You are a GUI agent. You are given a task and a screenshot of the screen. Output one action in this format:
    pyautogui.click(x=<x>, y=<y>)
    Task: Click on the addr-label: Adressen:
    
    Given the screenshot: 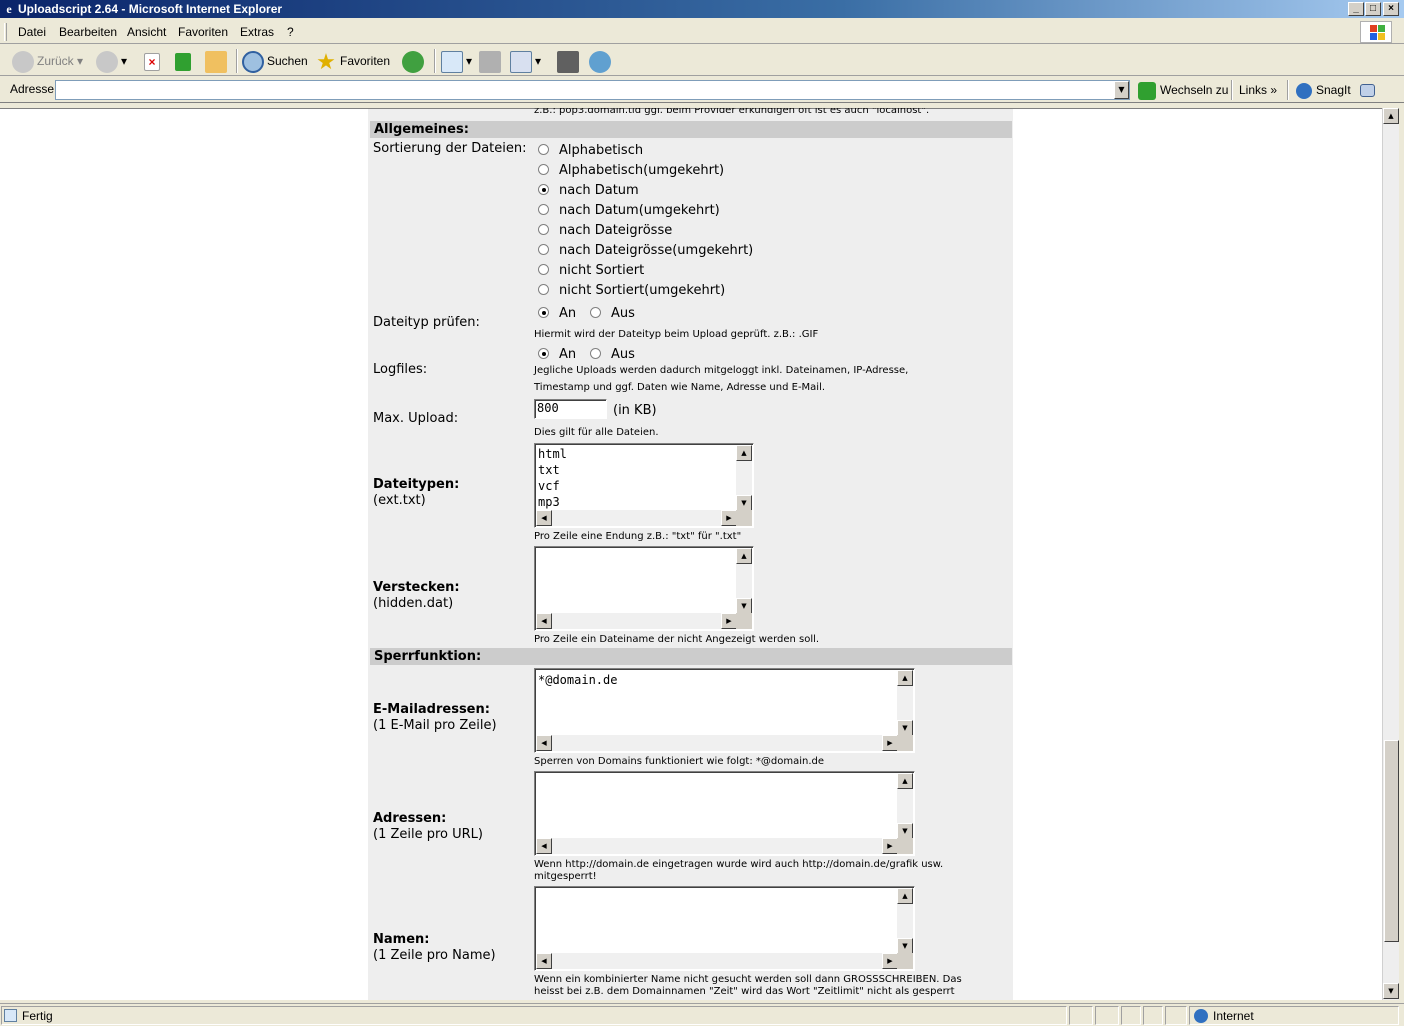 What is the action you would take?
    pyautogui.click(x=410, y=818)
    